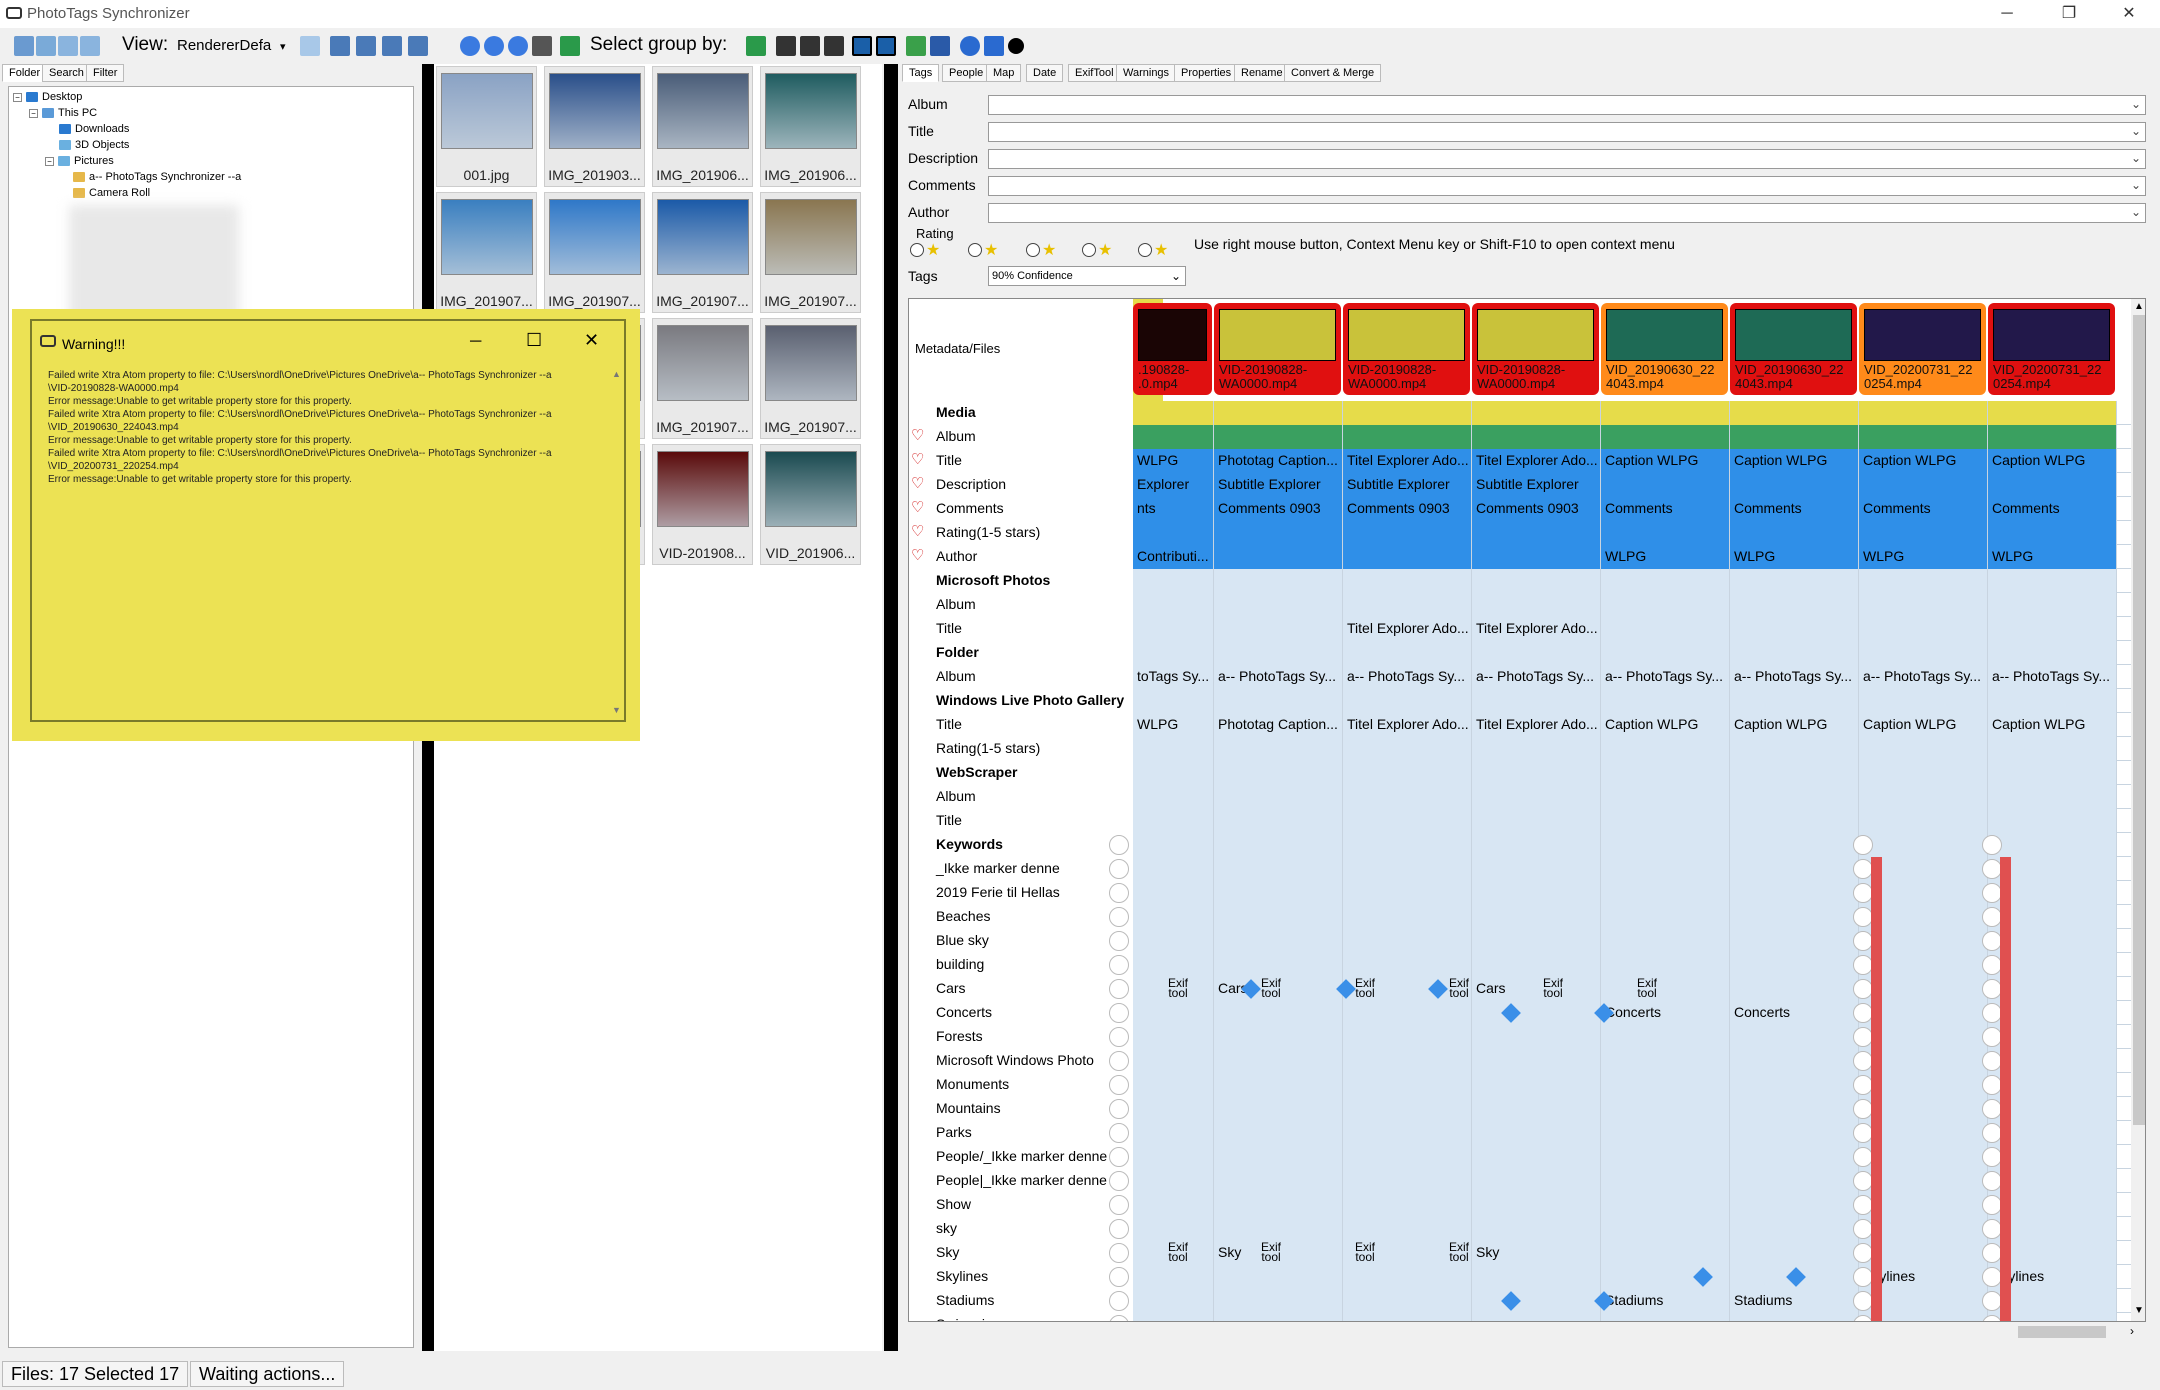 The image size is (2160, 1390). Describe the element at coordinates (1172, 349) in the screenshot. I see `file-column-header: .190828- .0.mp4` at that location.